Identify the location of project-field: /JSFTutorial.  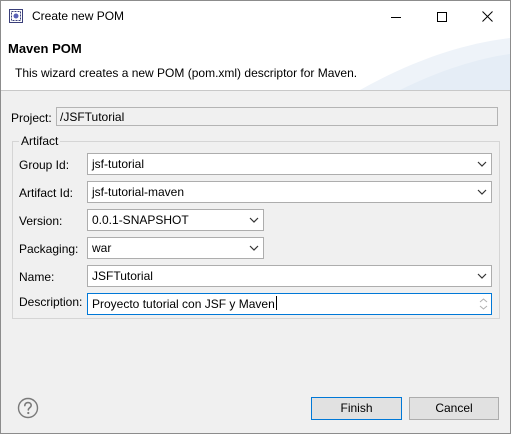
(277, 116).